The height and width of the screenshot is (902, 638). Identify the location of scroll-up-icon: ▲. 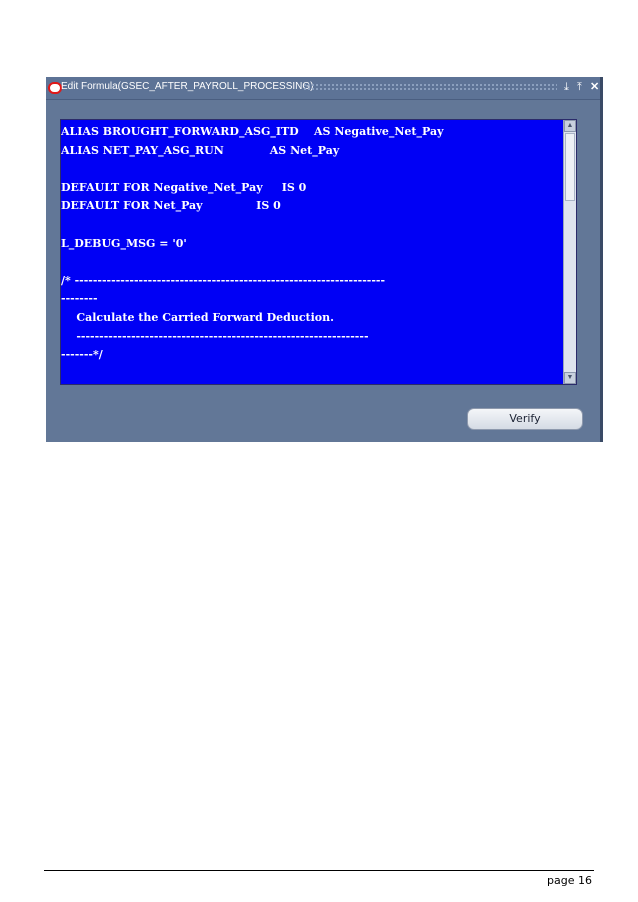
(570, 126).